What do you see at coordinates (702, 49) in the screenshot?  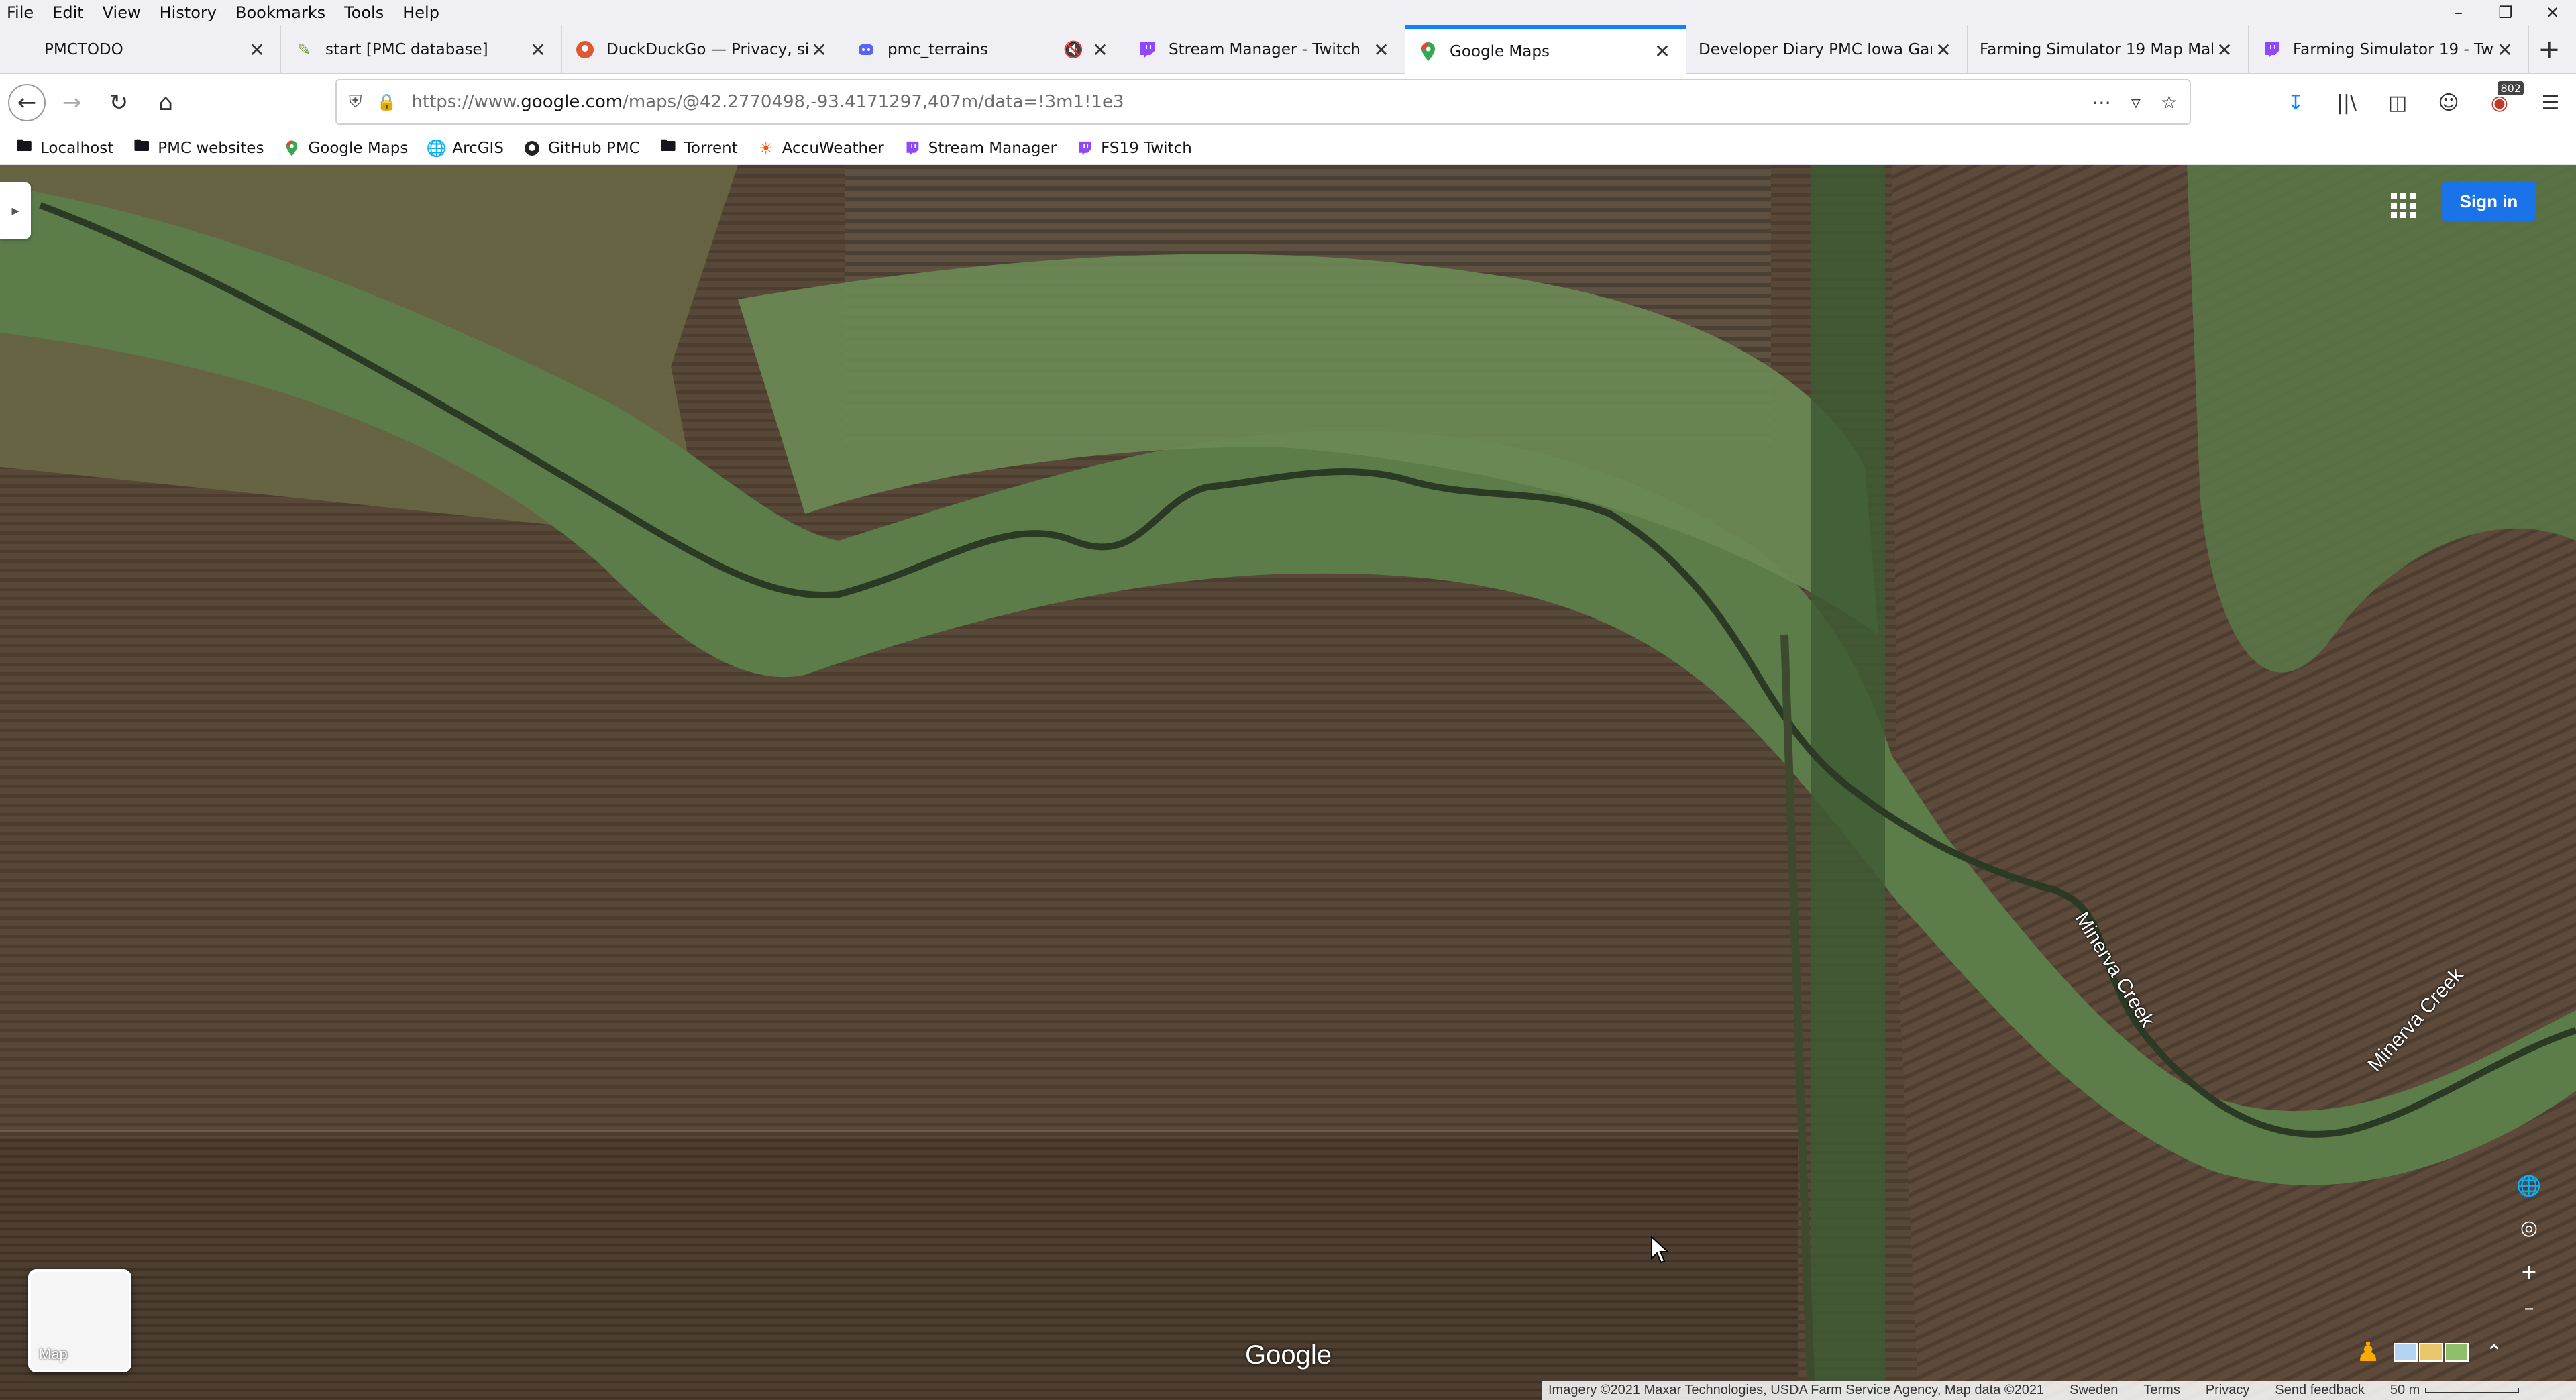 I see `tab-duckduckgo: DuckDuckGo — Privacy, sim ✕` at bounding box center [702, 49].